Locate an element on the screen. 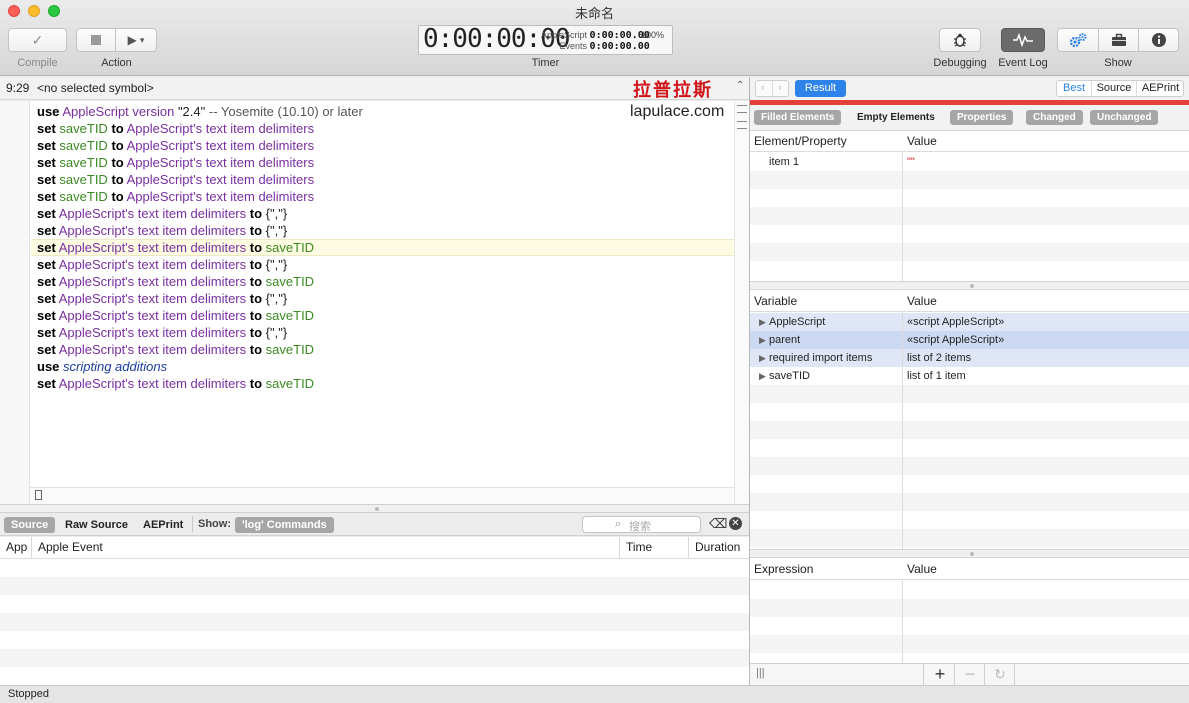 This screenshot has height=703, width=1189. run-button: ▶ ▾ is located at coordinates (136, 40).